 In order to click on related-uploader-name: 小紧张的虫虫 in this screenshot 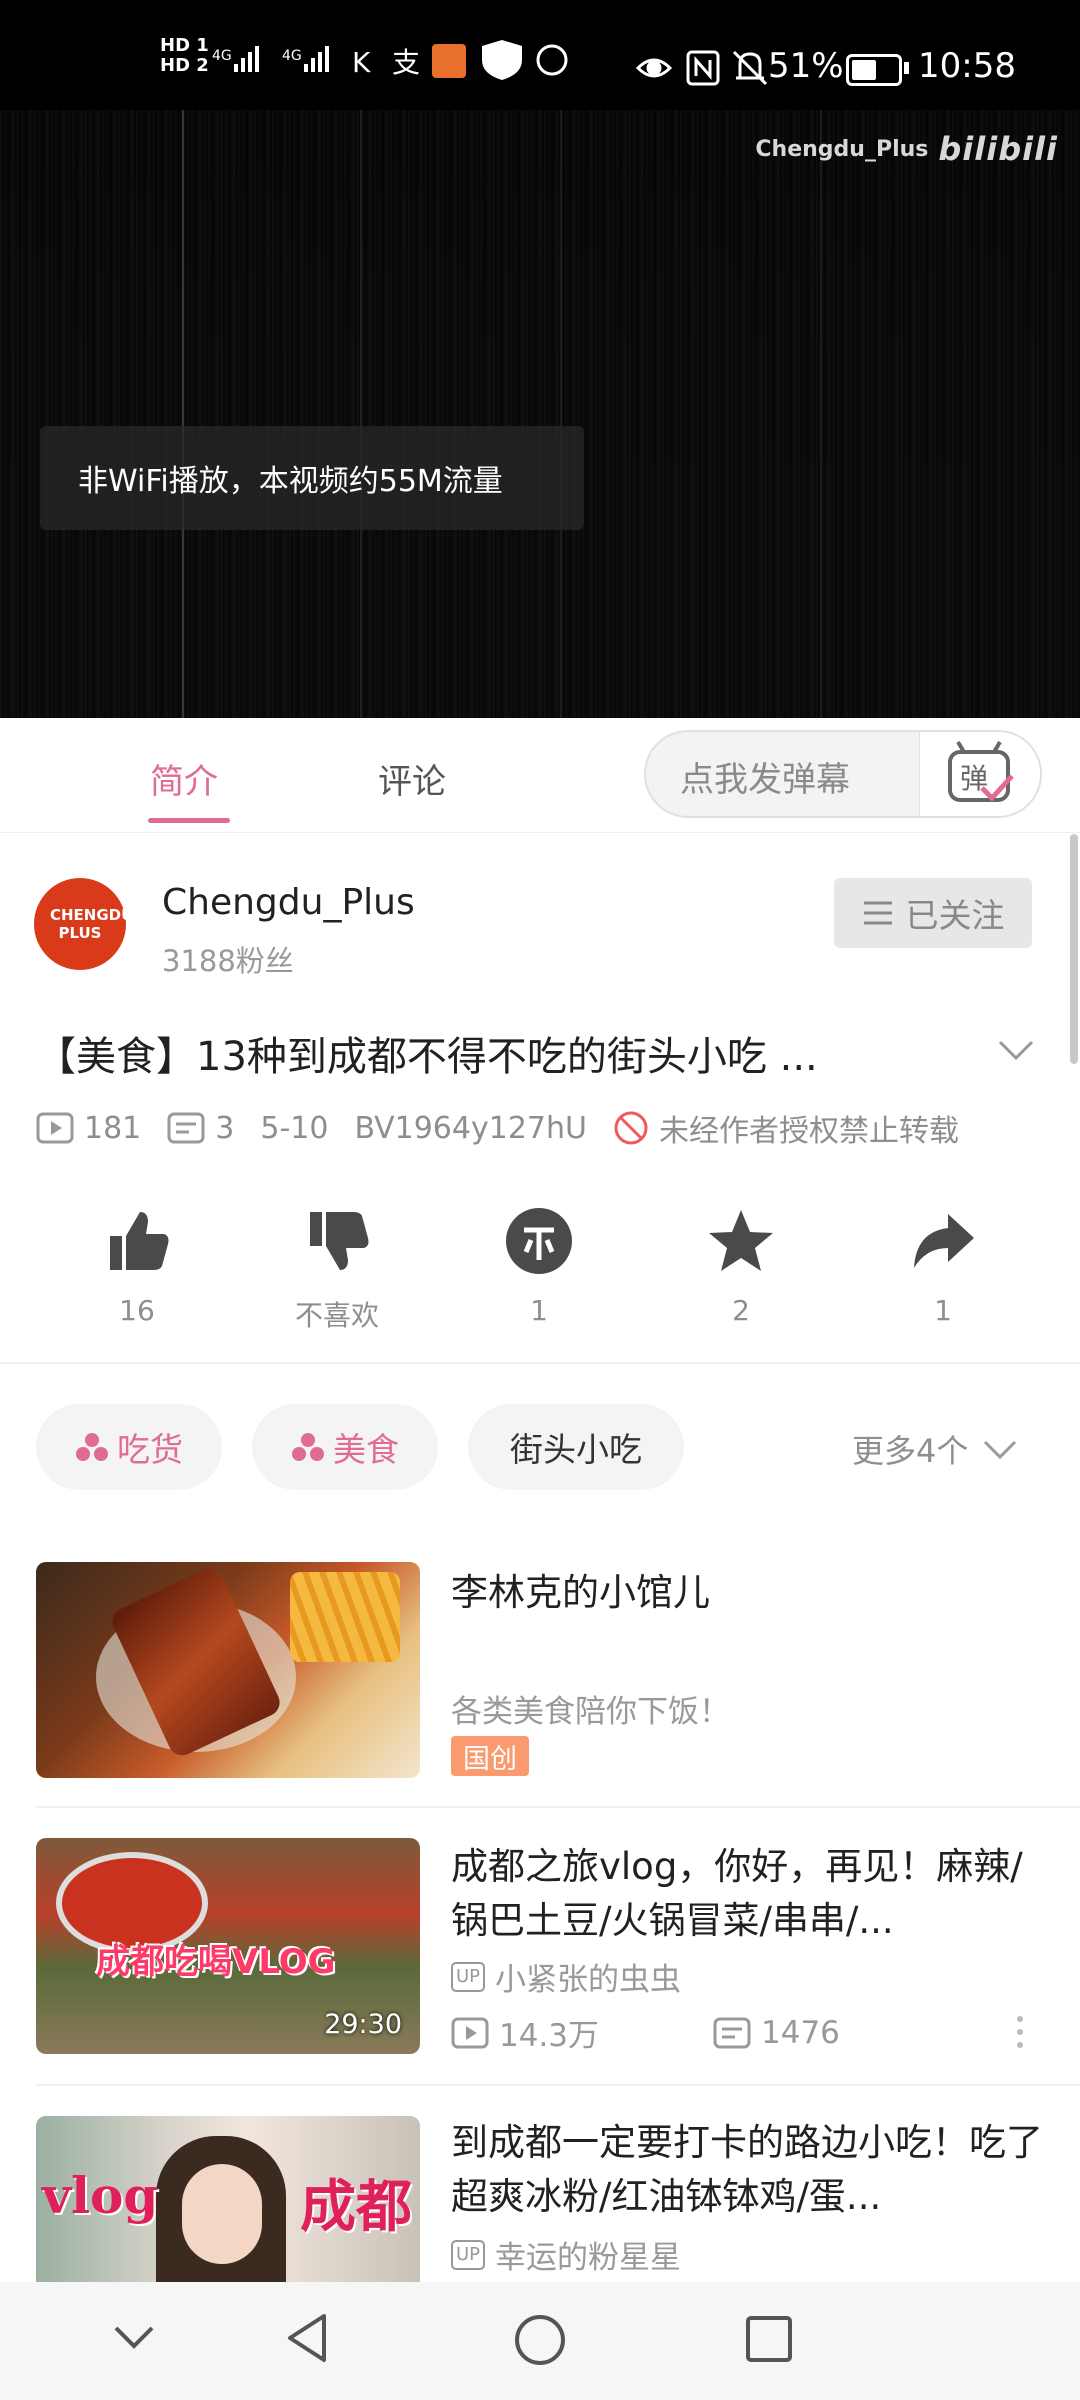, I will do `click(588, 1980)`.